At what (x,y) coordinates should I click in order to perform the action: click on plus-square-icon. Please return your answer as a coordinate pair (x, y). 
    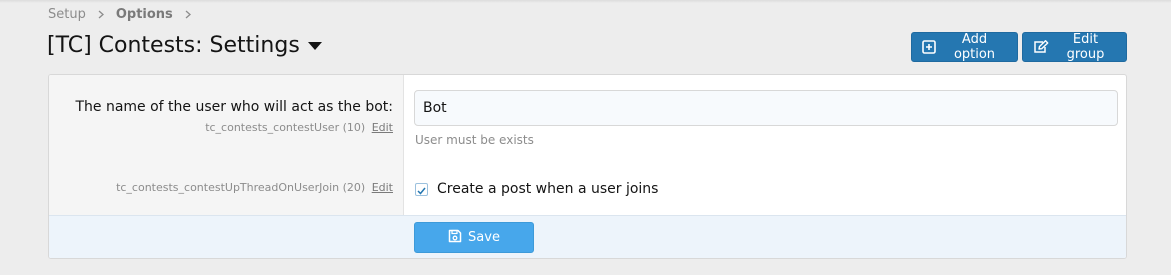
    Looking at the image, I should click on (929, 47).